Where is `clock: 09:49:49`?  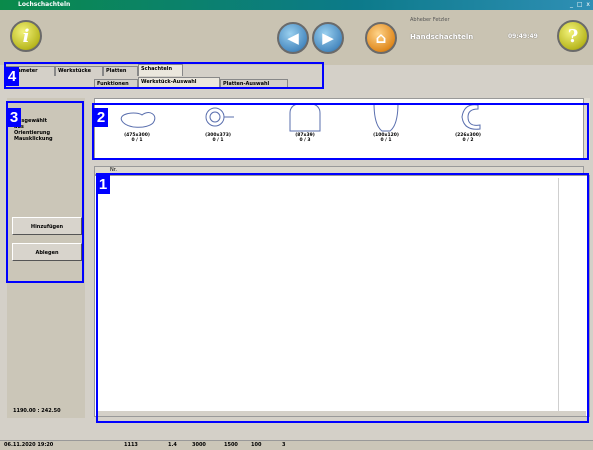
clock: 09:49:49 is located at coordinates (523, 36).